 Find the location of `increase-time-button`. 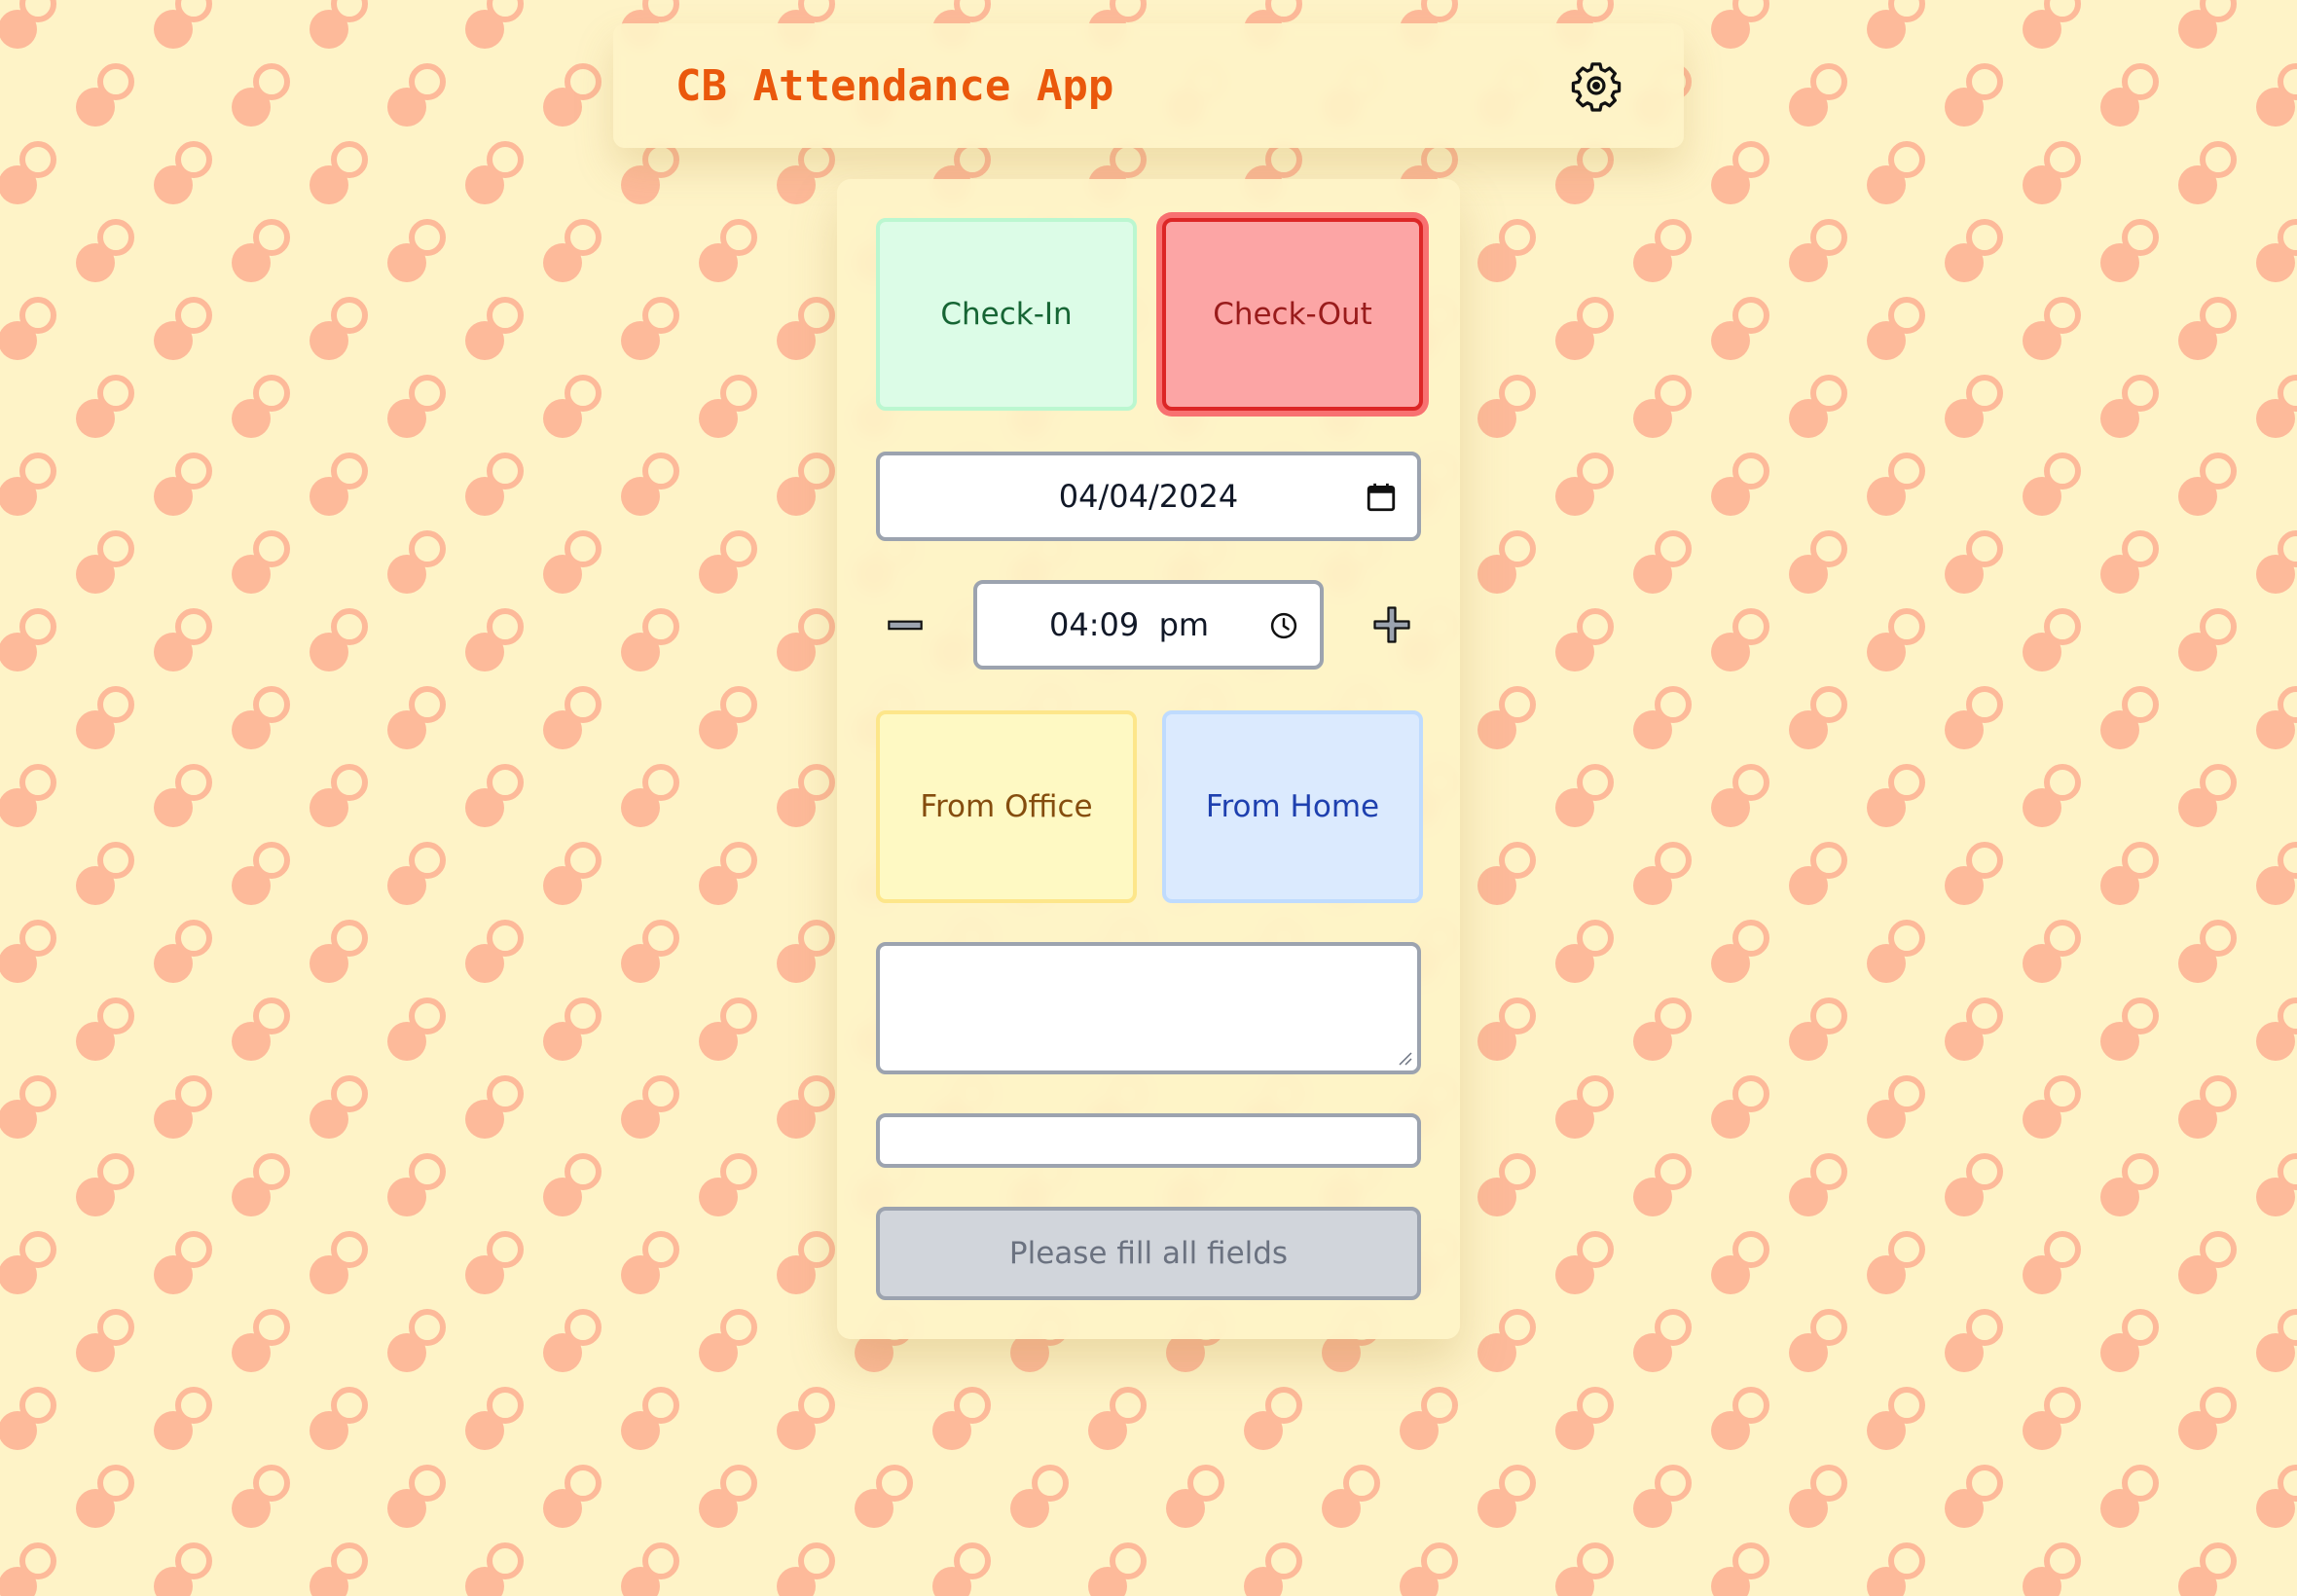

increase-time-button is located at coordinates (1392, 625).